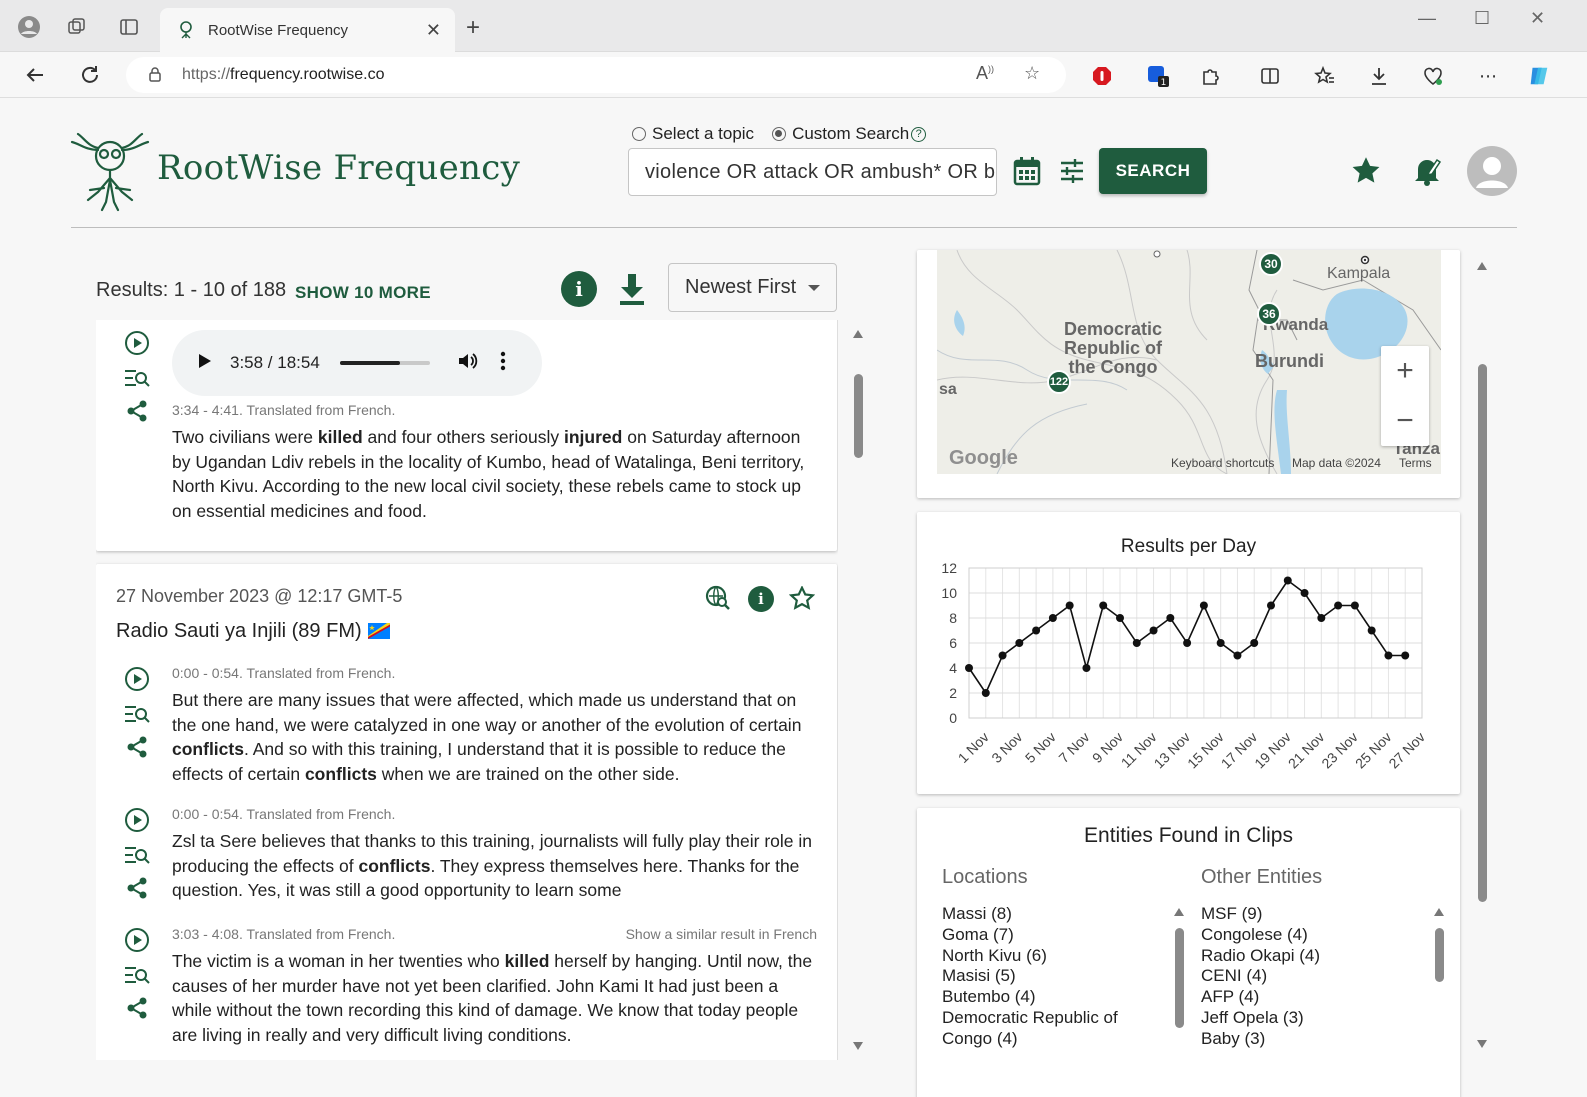 The image size is (1587, 1097). I want to click on alerts-bell-icon, so click(1427, 171).